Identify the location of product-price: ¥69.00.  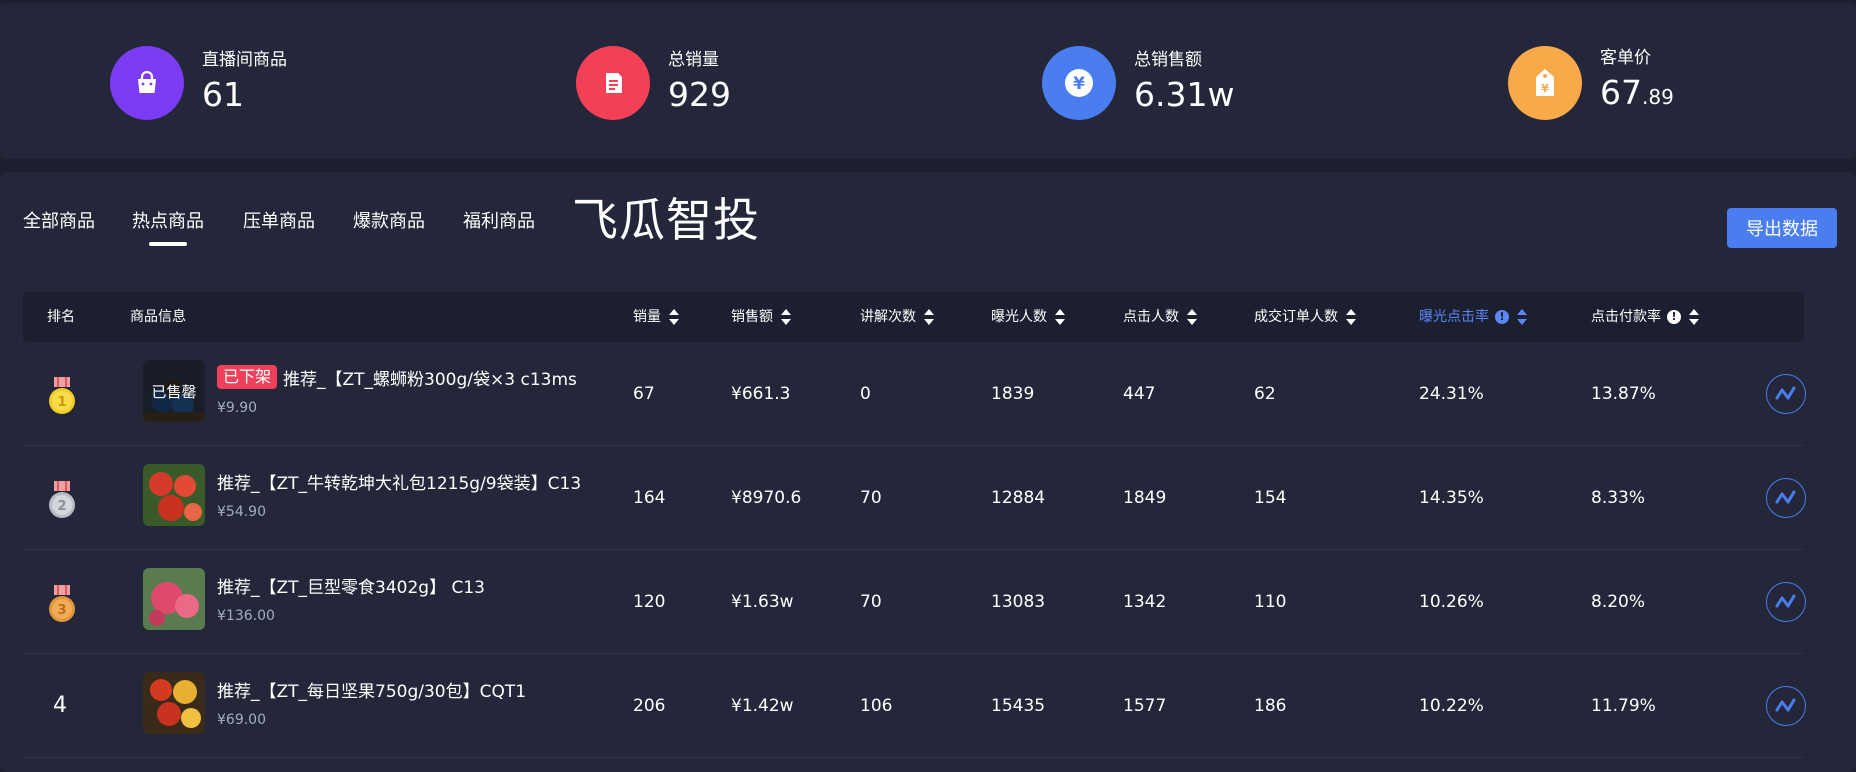
(241, 720).